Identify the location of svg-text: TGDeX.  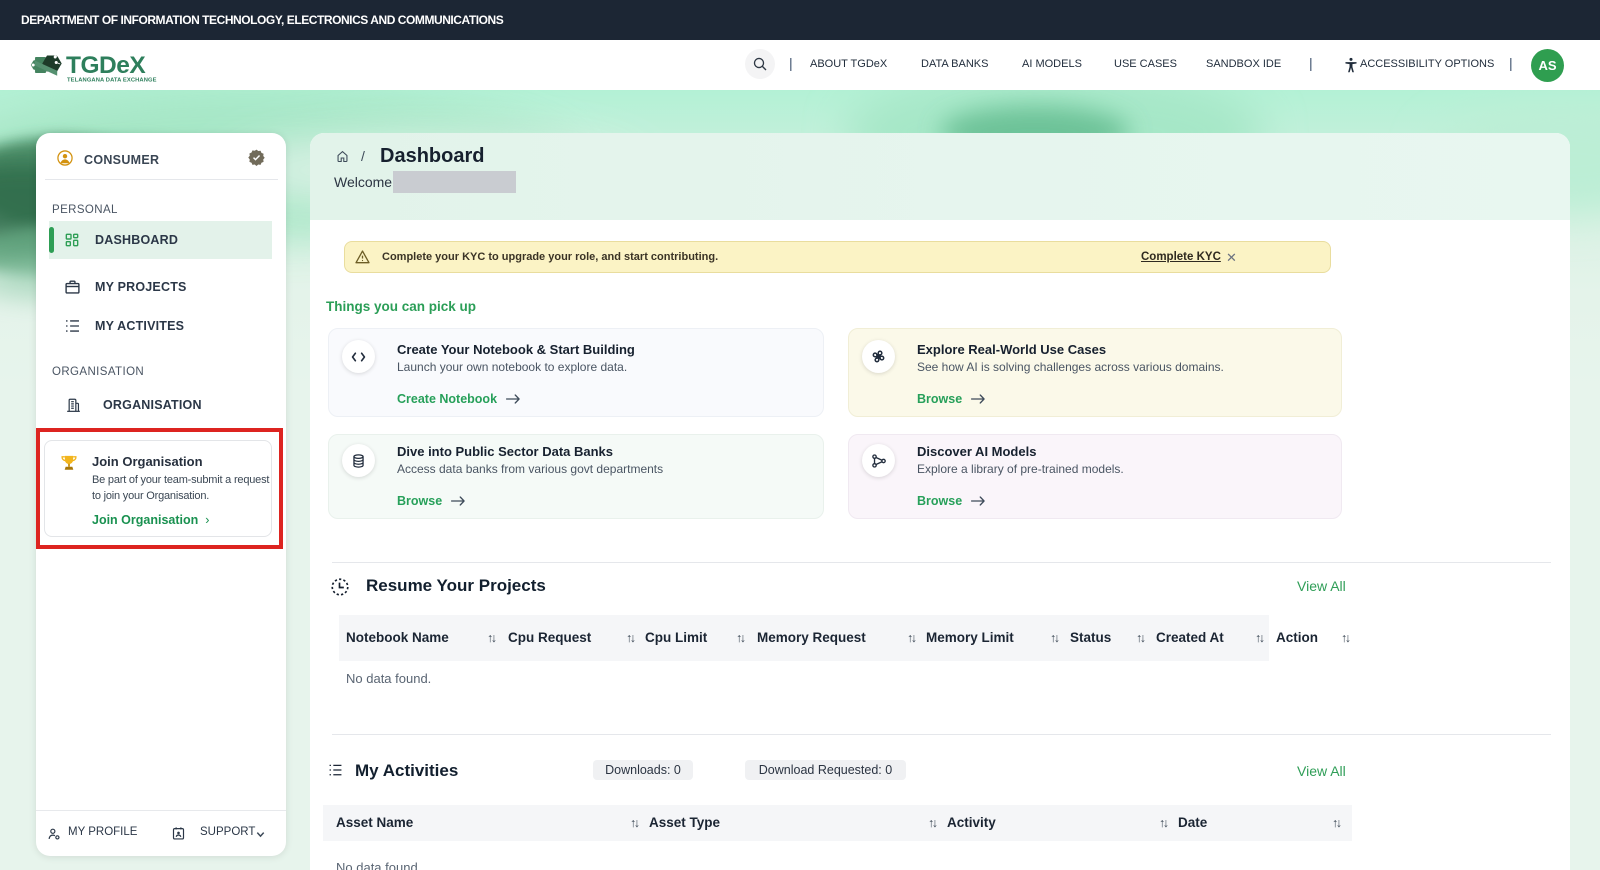
(106, 65).